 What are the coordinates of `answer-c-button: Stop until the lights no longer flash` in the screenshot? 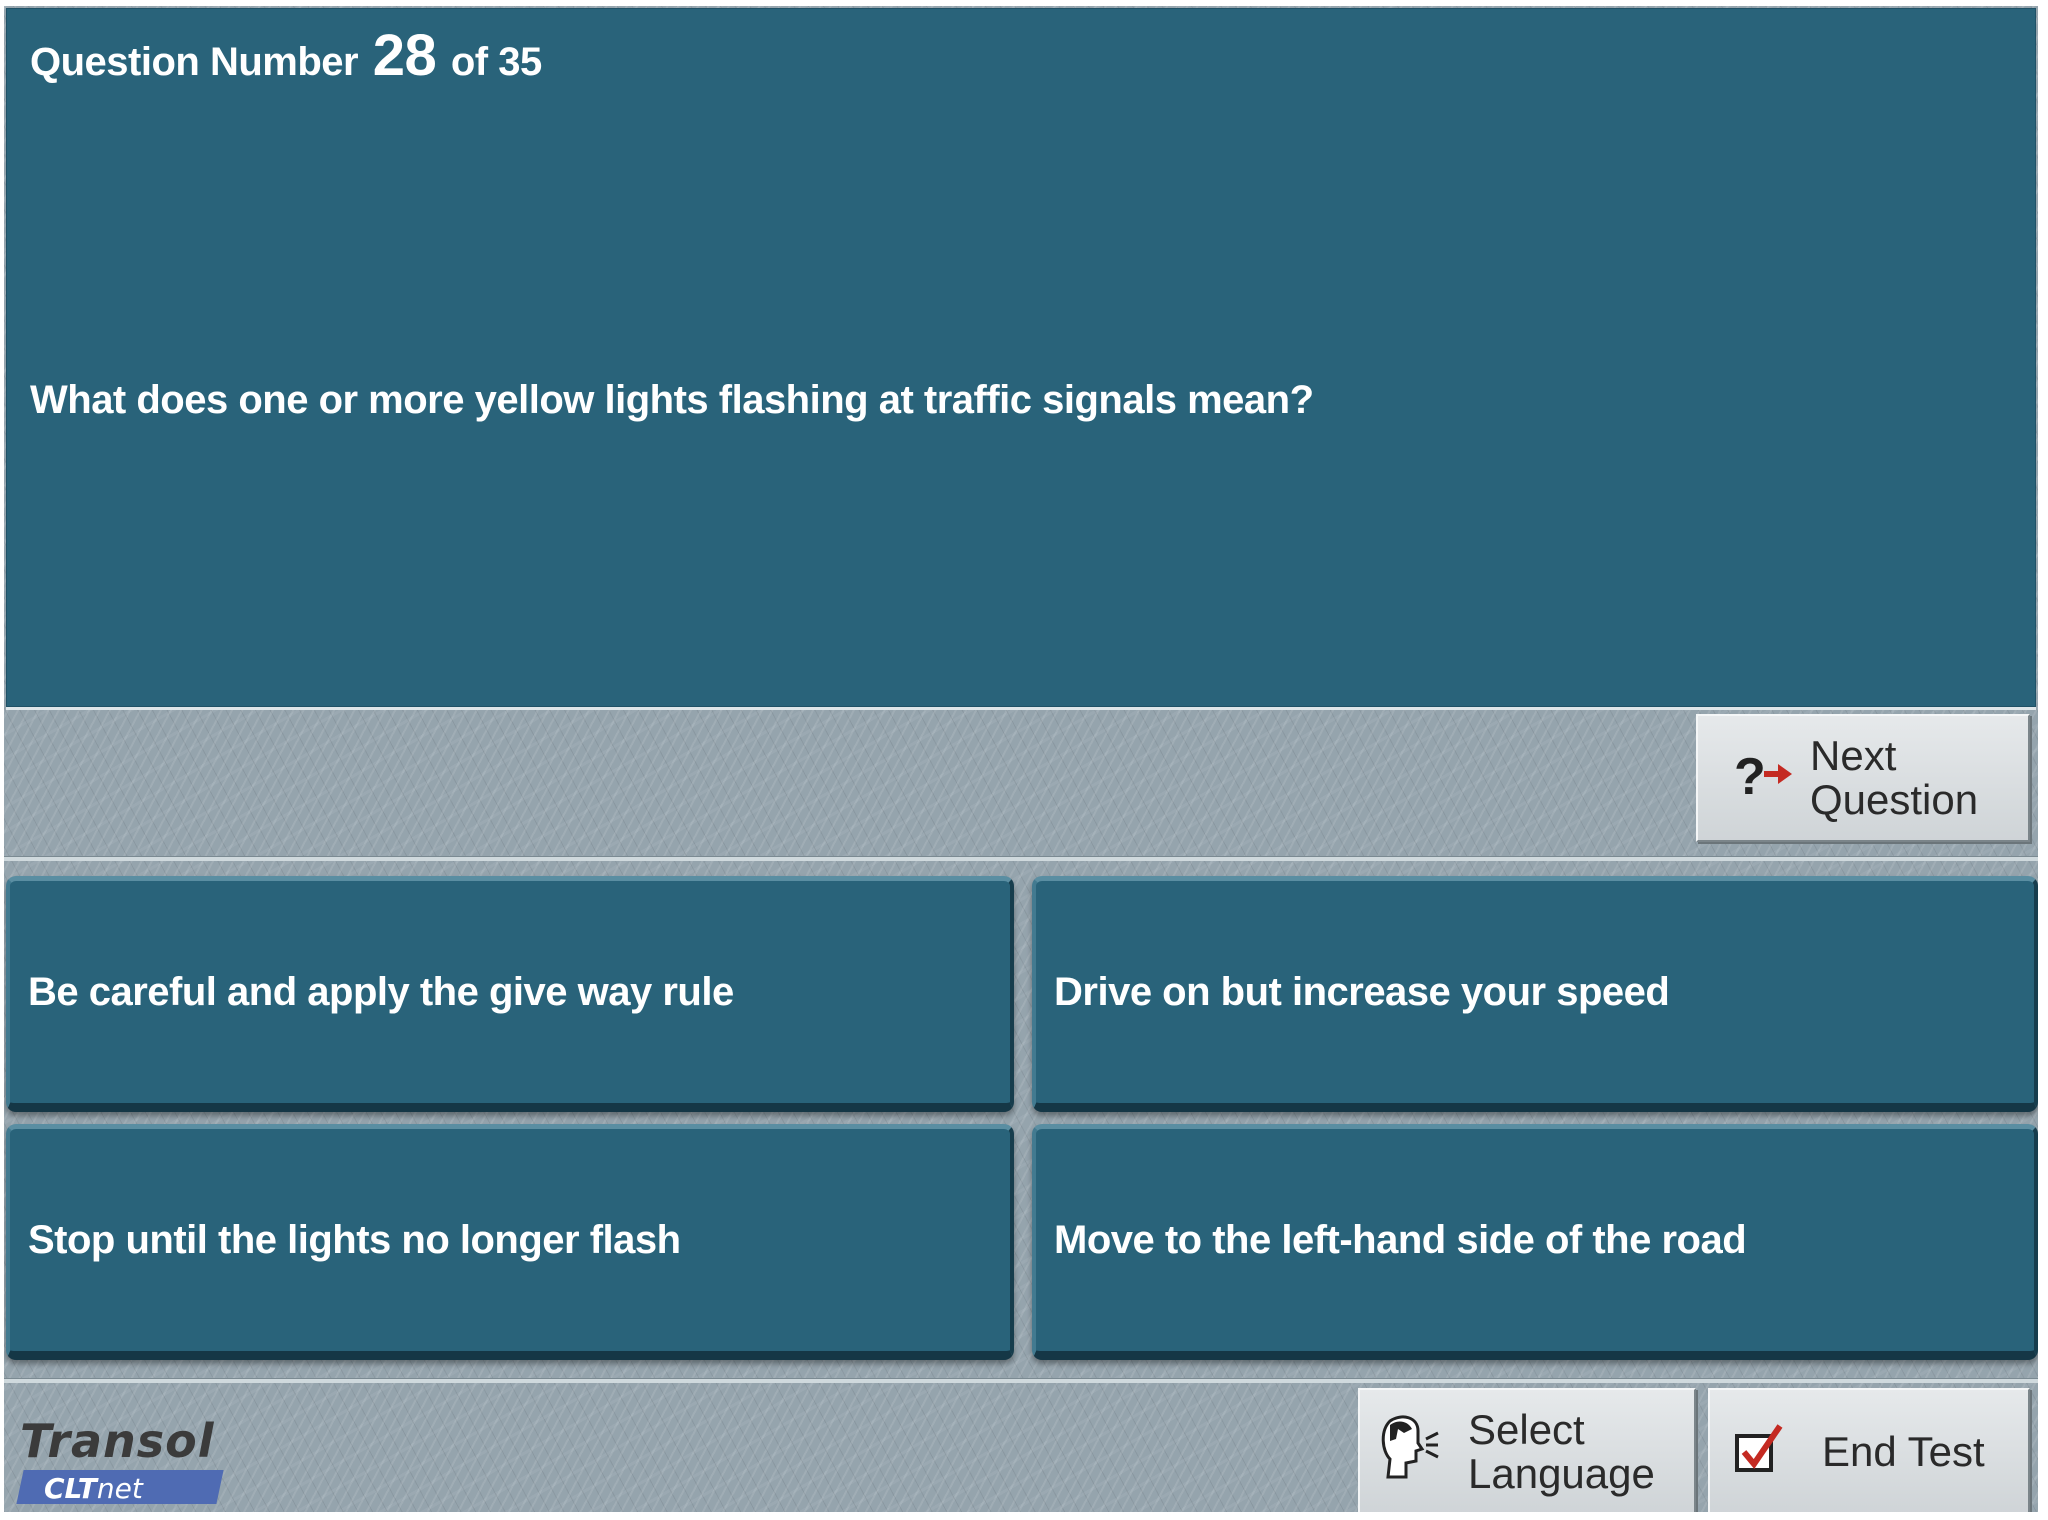 It's located at (510, 1242).